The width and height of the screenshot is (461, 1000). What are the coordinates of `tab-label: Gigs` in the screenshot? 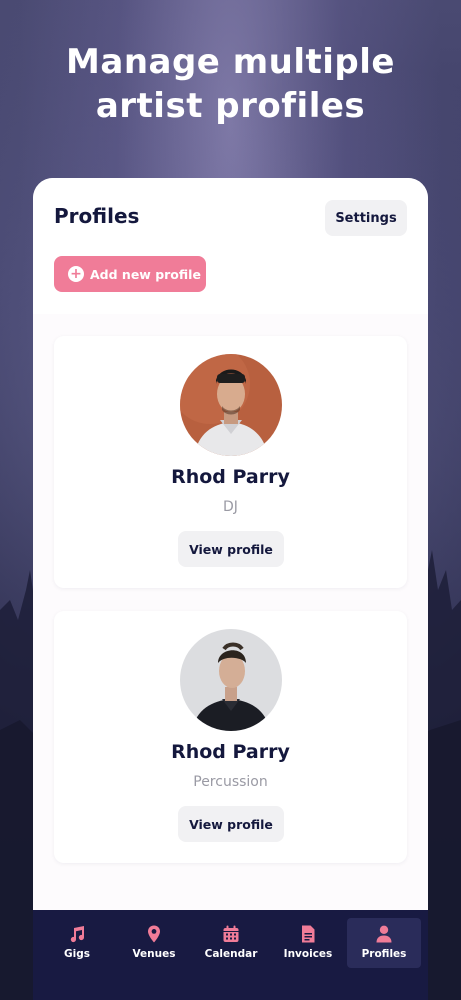 It's located at (77, 954).